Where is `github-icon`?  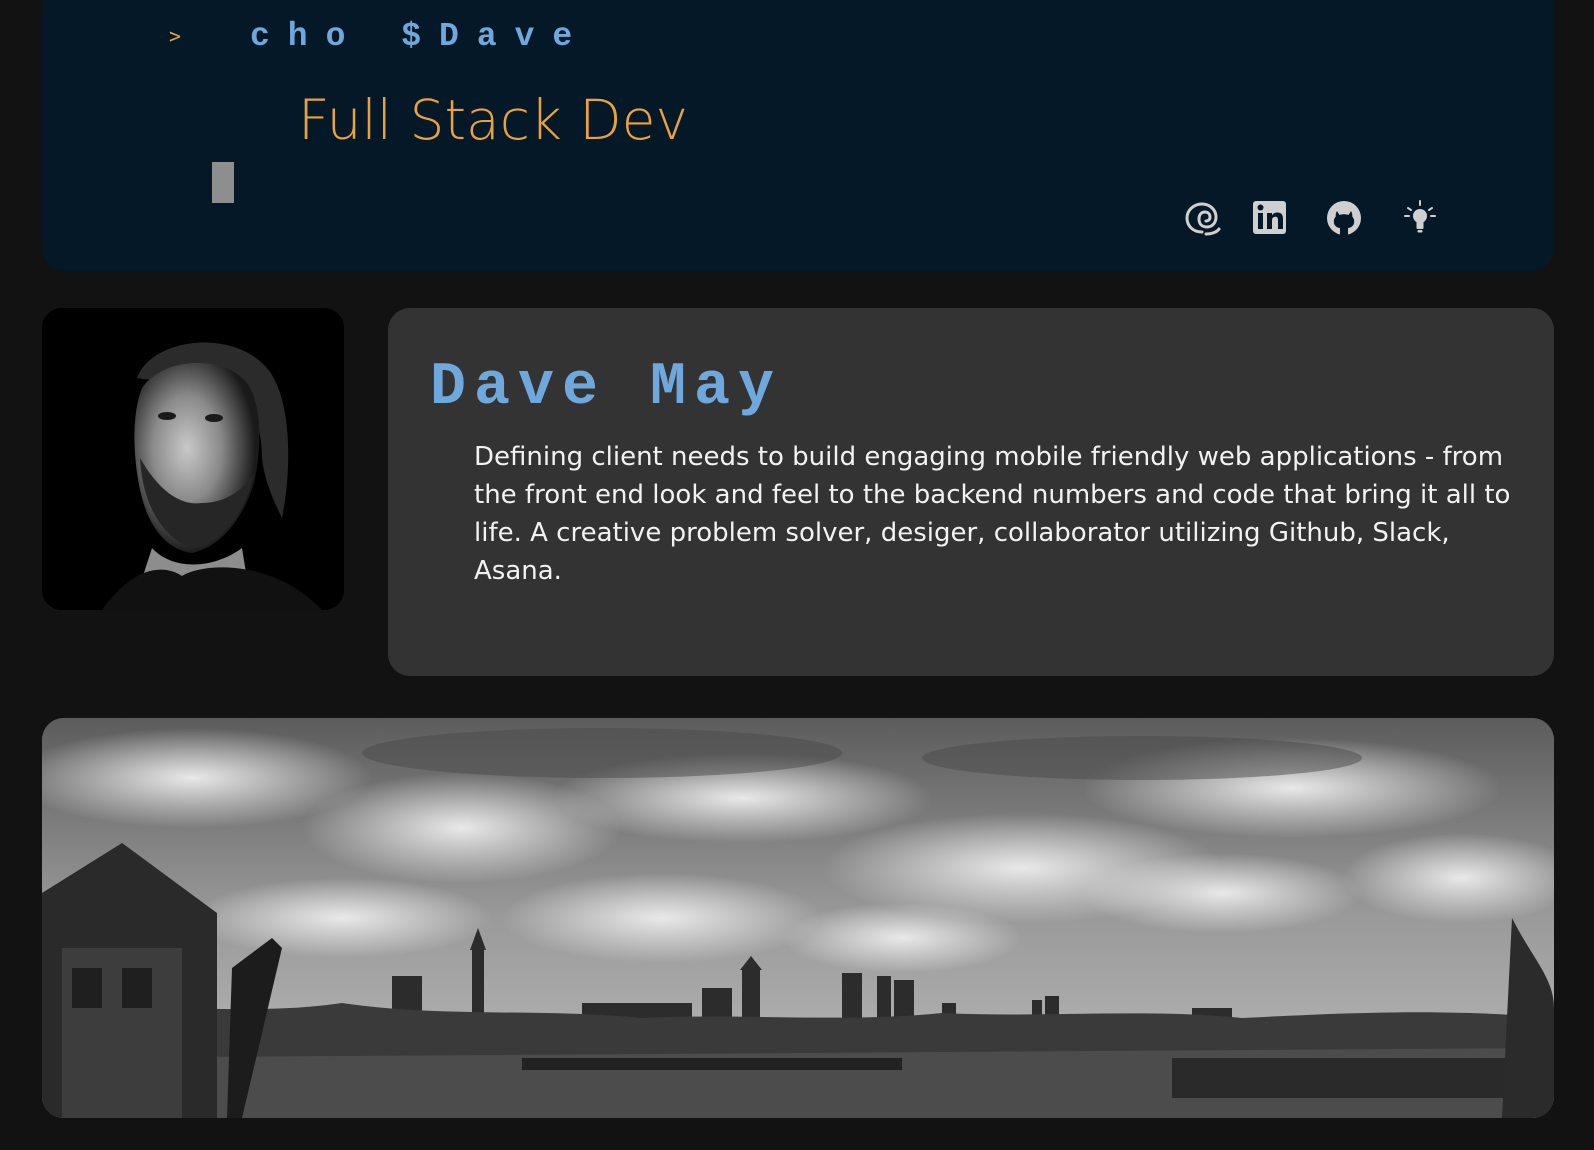
github-icon is located at coordinates (1344, 218).